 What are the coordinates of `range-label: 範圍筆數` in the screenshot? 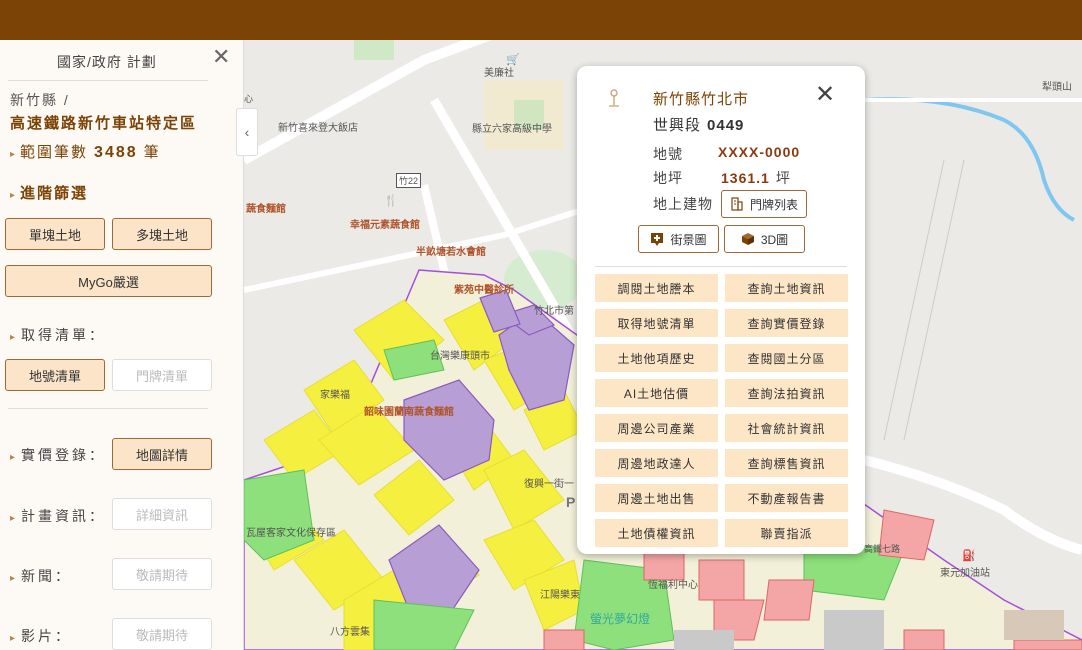 It's located at (54, 152).